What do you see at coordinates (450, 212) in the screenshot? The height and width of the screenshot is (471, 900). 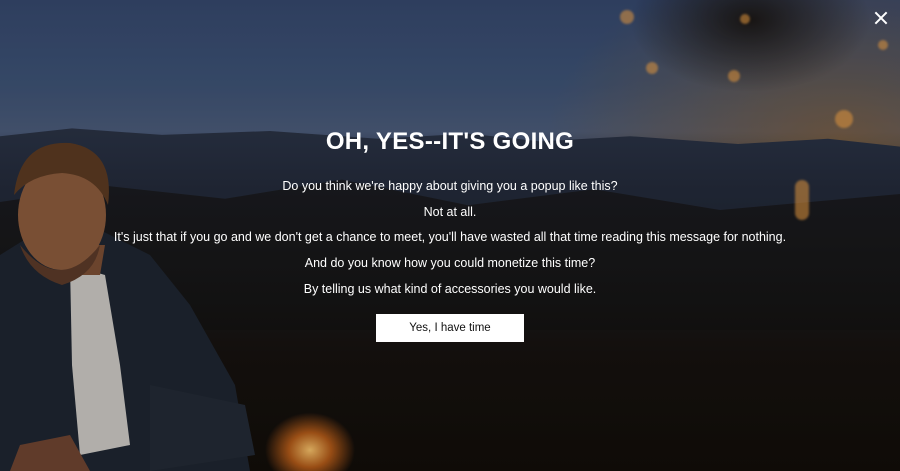 I see `popup-message-line: Not at all.` at bounding box center [450, 212].